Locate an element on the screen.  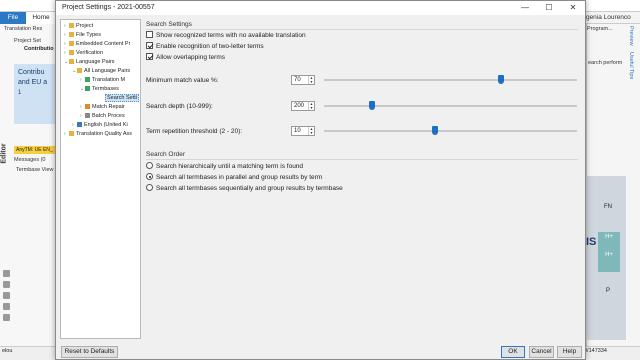
minimize-button: — is located at coordinates (525, 8).